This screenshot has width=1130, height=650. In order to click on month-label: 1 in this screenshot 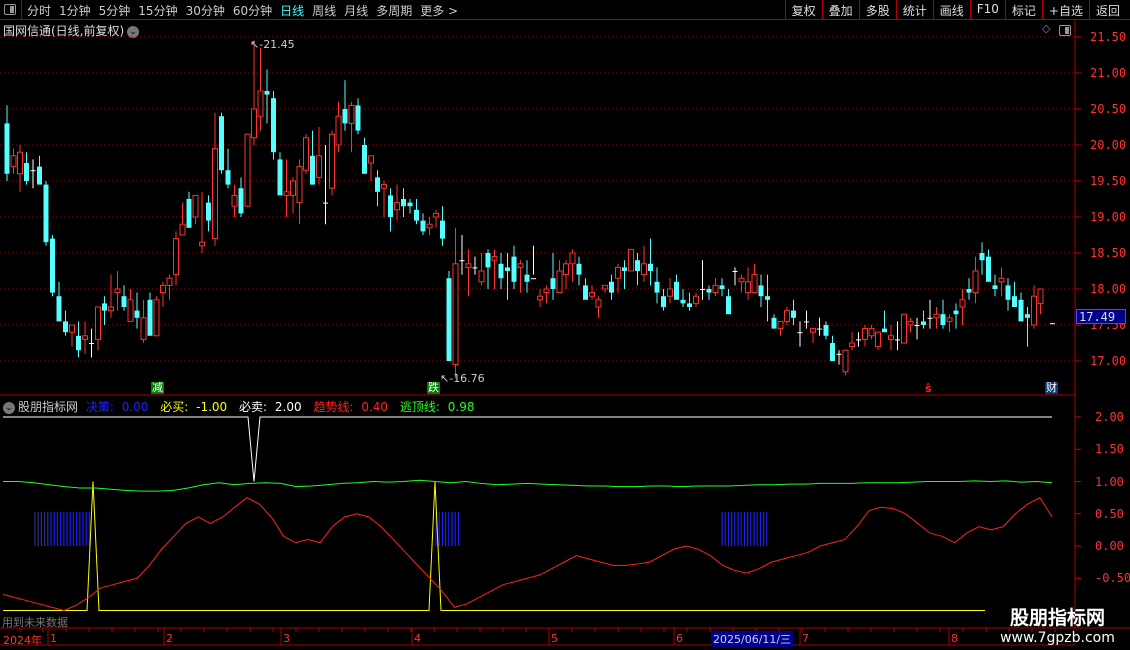, I will do `click(53, 638)`.